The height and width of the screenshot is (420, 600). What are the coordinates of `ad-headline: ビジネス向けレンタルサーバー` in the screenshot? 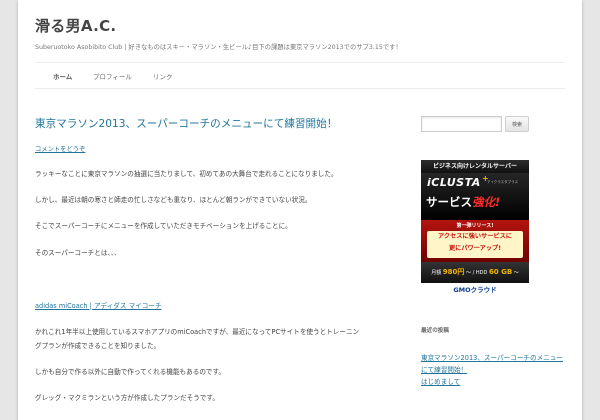 It's located at (475, 166).